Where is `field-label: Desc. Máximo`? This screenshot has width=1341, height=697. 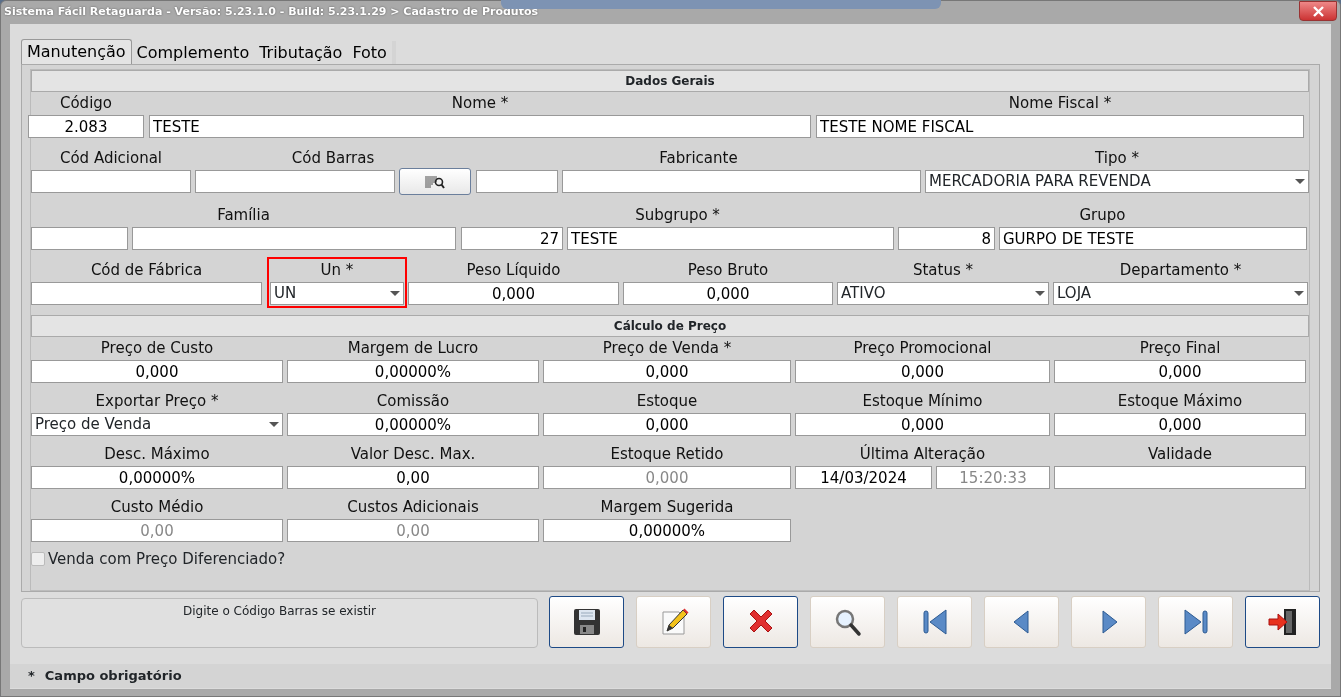
field-label: Desc. Máximo is located at coordinates (157, 454).